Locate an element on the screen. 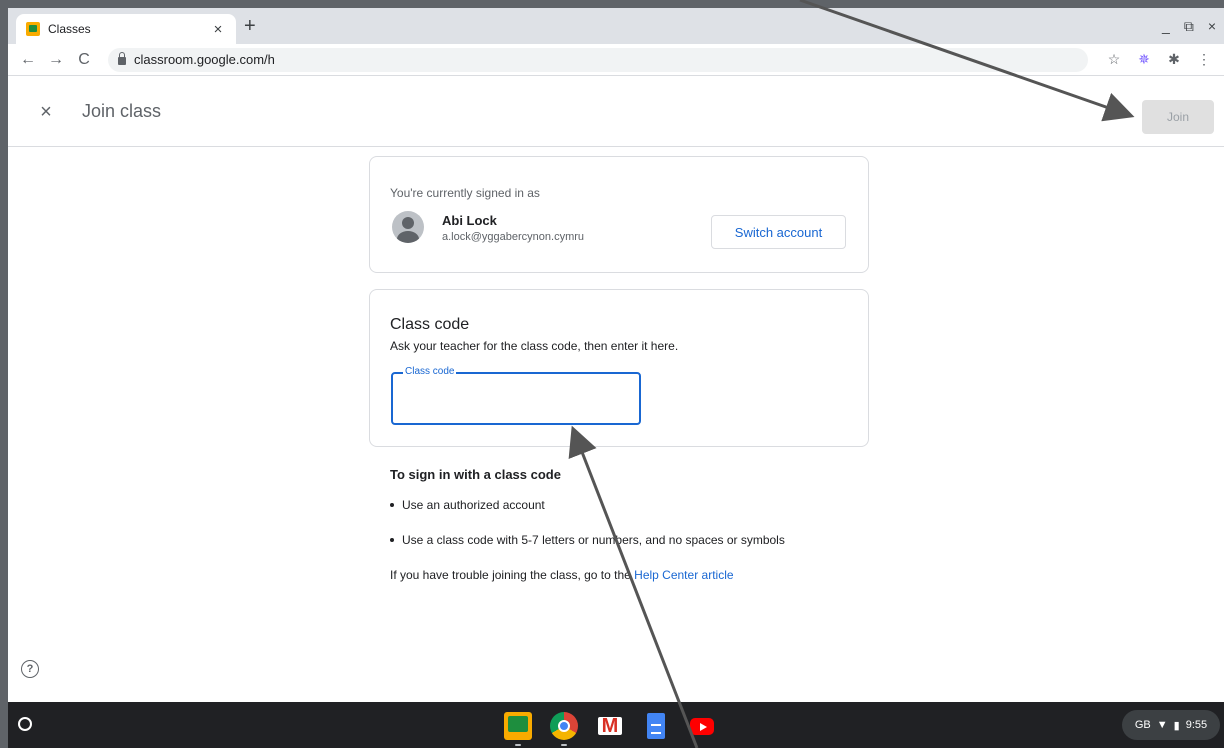 This screenshot has width=1224, height=748. help-title: To sign in with a class code is located at coordinates (475, 474).